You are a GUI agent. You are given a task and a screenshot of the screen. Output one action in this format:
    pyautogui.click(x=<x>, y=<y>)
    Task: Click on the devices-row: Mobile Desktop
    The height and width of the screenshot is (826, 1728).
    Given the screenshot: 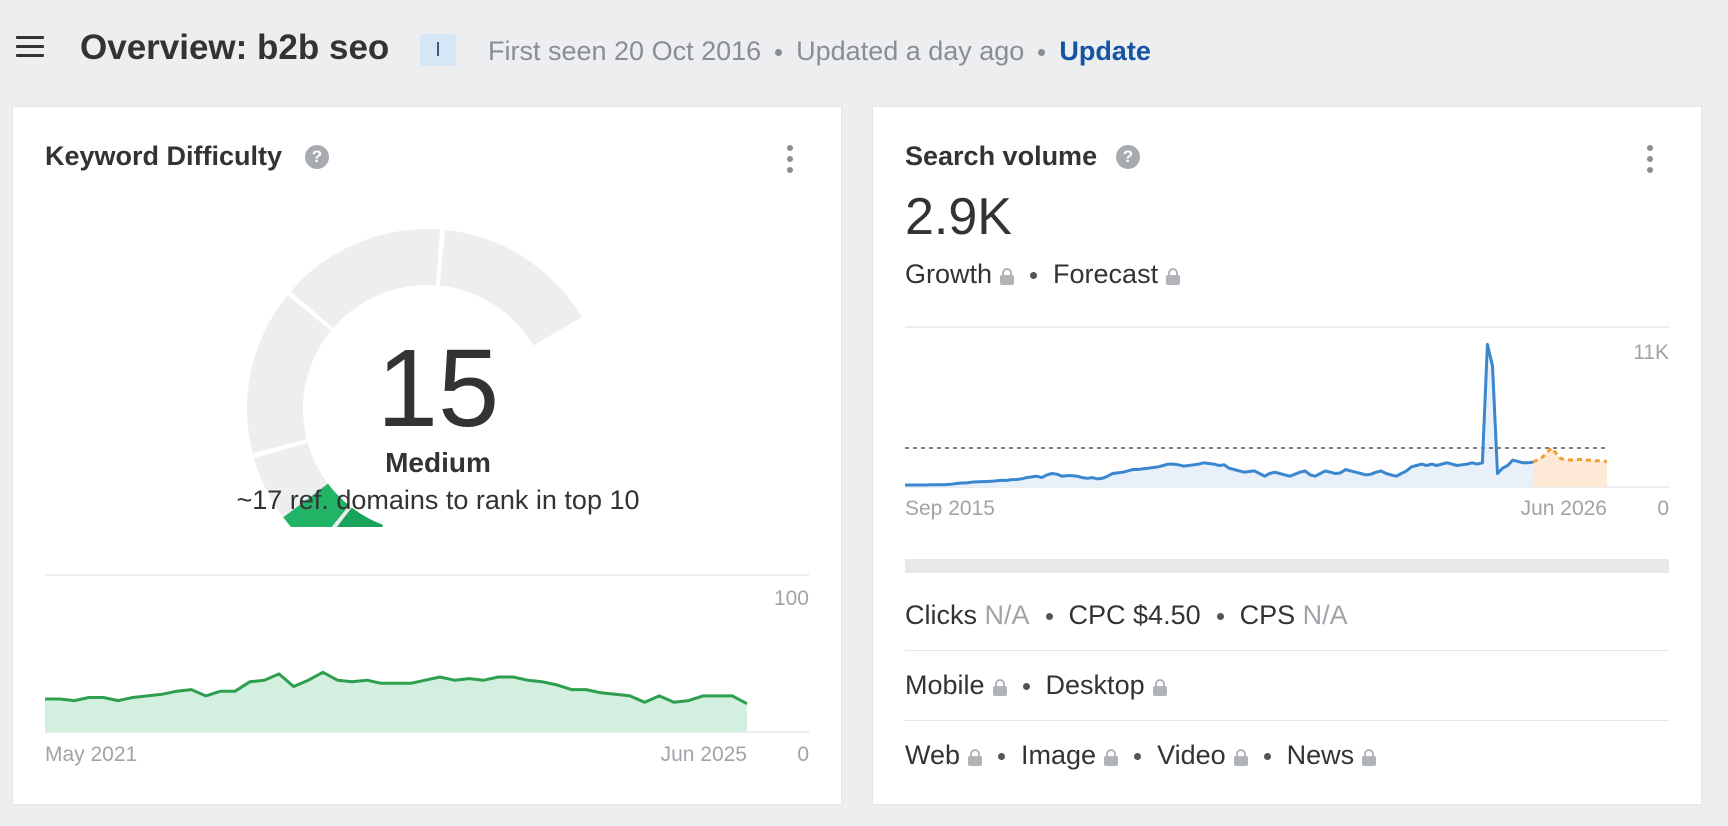 What is the action you would take?
    pyautogui.click(x=1287, y=685)
    